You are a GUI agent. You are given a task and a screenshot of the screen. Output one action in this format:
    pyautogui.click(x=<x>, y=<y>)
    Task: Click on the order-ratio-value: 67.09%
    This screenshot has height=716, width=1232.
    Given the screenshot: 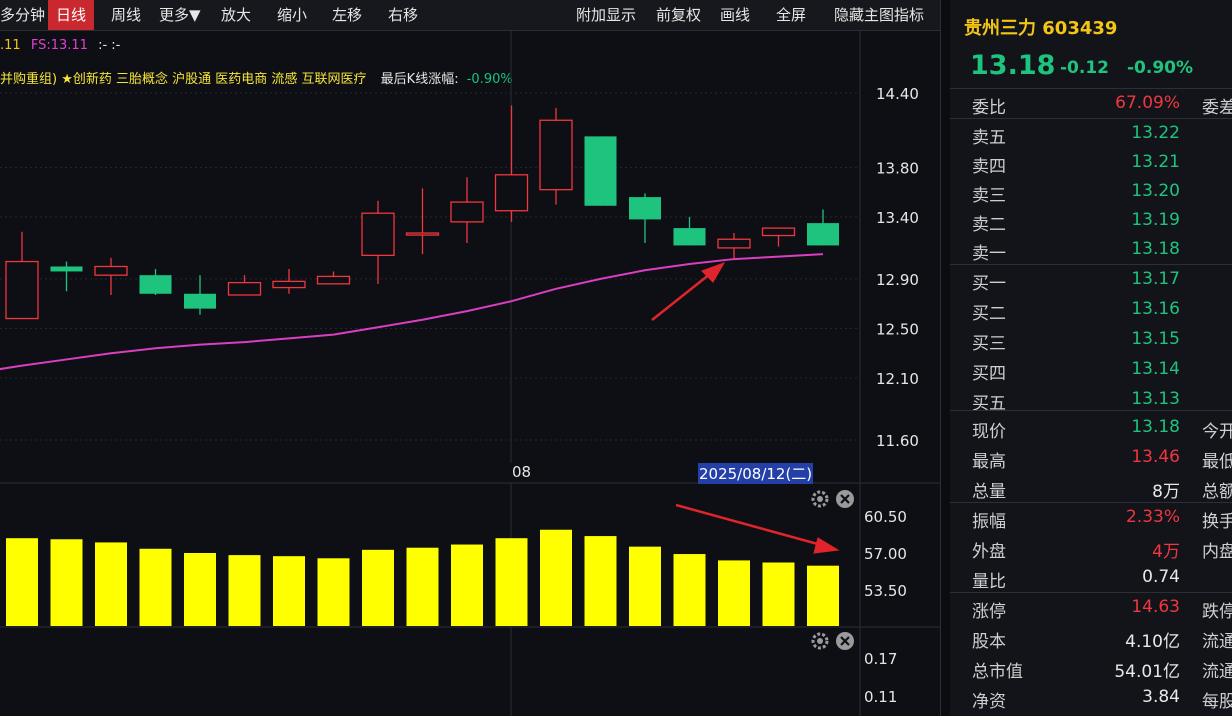 What is the action you would take?
    pyautogui.click(x=1147, y=103)
    